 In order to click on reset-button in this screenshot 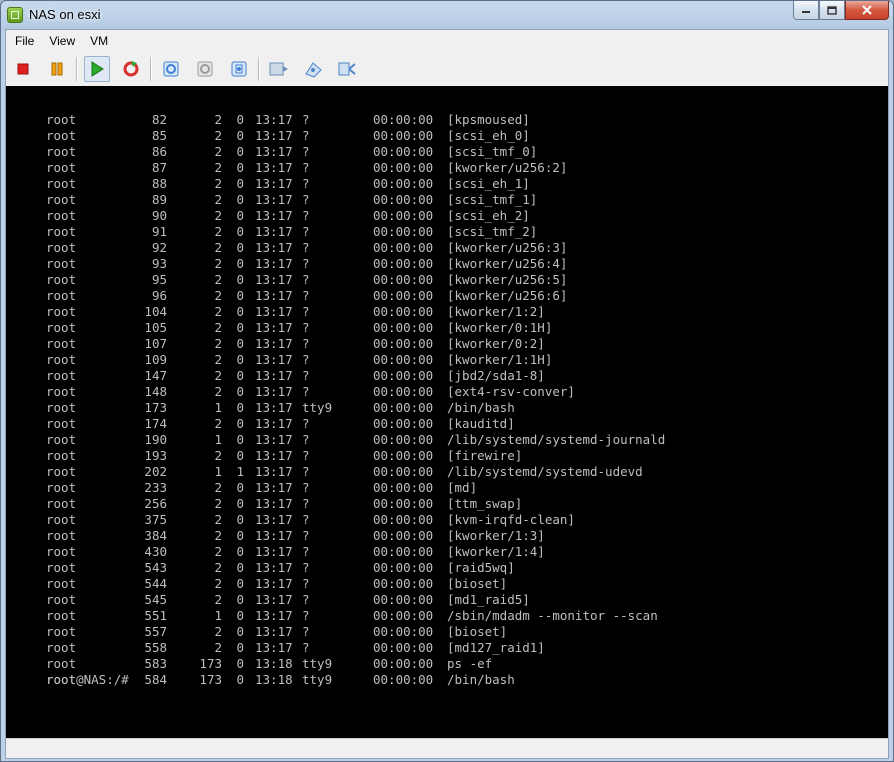, I will do `click(131, 69)`.